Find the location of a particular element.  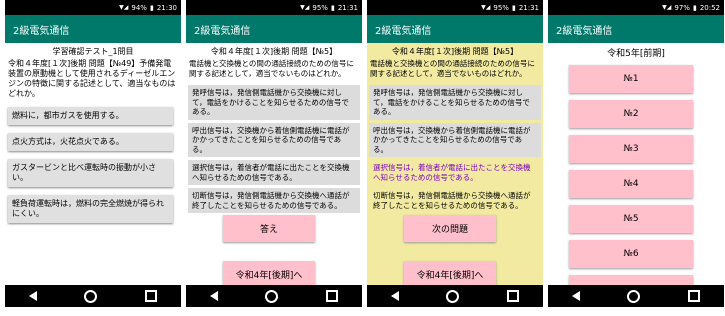

clock: 21:30 is located at coordinates (166, 7).